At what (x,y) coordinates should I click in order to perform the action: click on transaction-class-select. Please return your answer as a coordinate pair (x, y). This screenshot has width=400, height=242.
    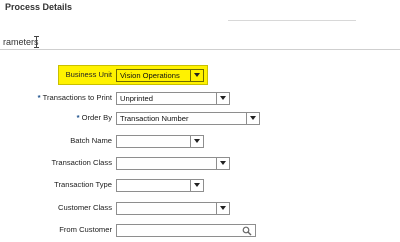
    Looking at the image, I should click on (173, 163).